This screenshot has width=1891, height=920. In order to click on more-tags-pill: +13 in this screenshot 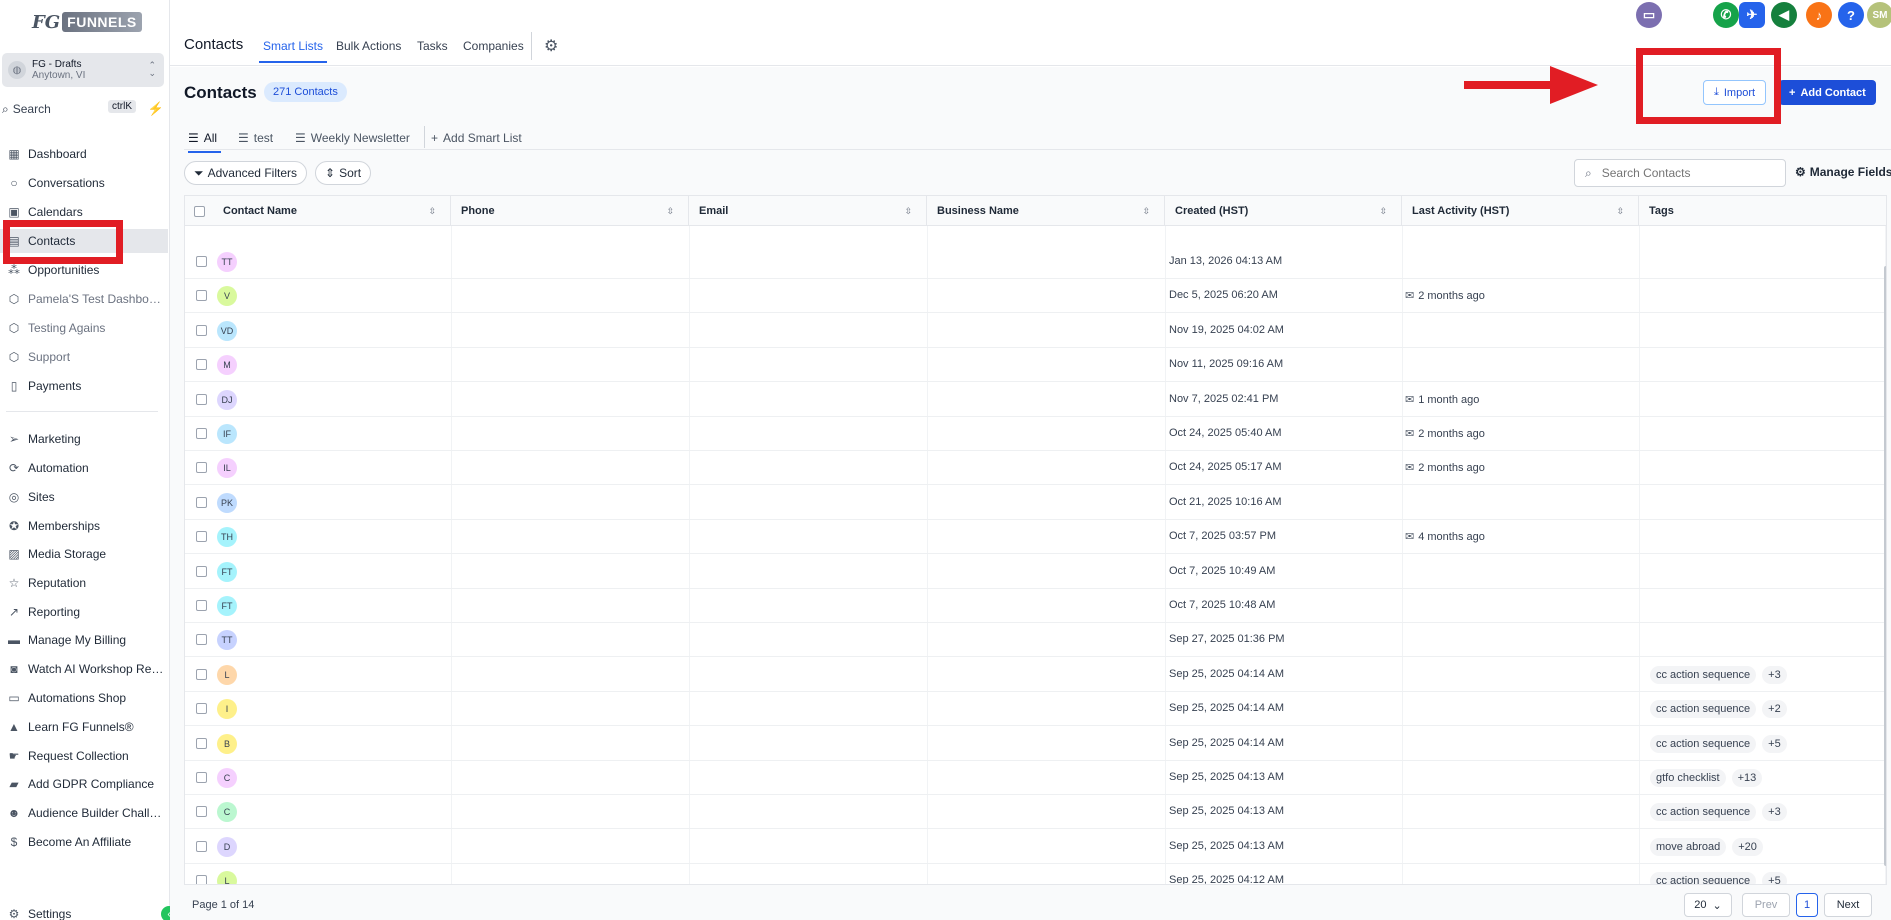, I will do `click(1747, 778)`.